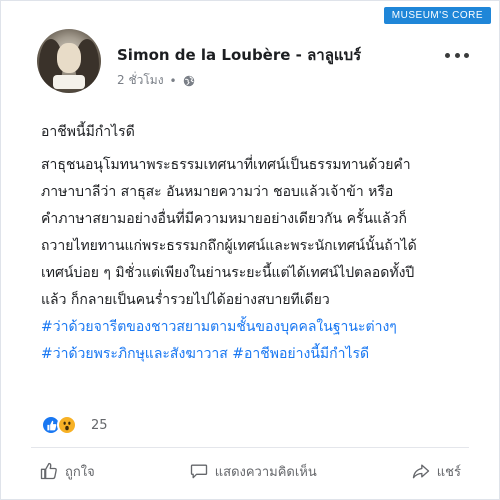 The image size is (500, 500). I want to click on avatar-collar, so click(69, 82).